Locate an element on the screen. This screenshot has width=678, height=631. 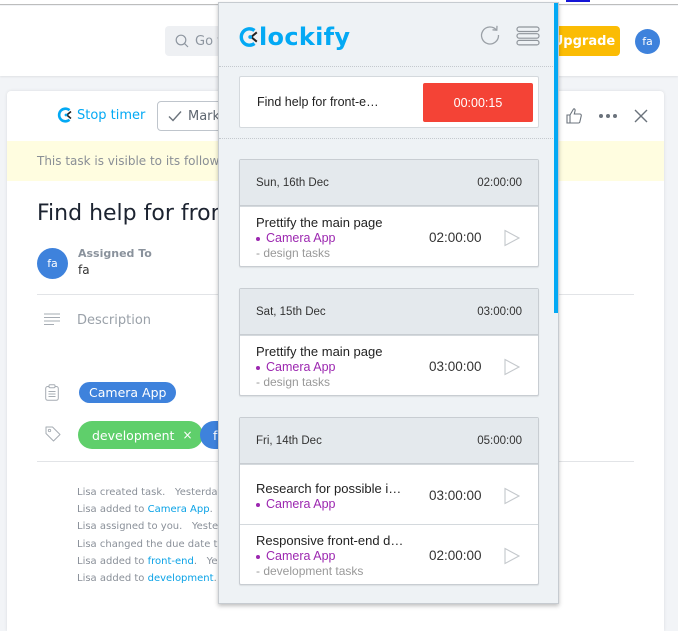
activity-item: Lisa added to development. is located at coordinates (147, 579).